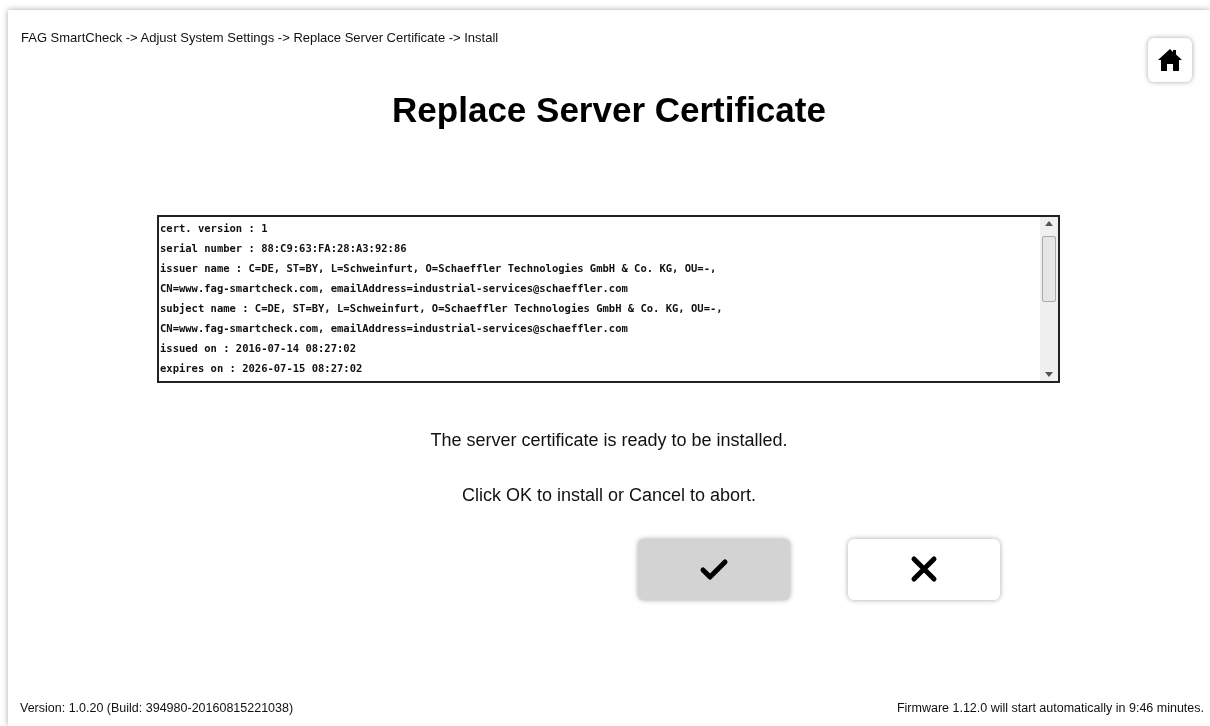 Image resolution: width=1210 pixels, height=726 pixels. I want to click on certificate-line: cert. version : 1, so click(214, 228).